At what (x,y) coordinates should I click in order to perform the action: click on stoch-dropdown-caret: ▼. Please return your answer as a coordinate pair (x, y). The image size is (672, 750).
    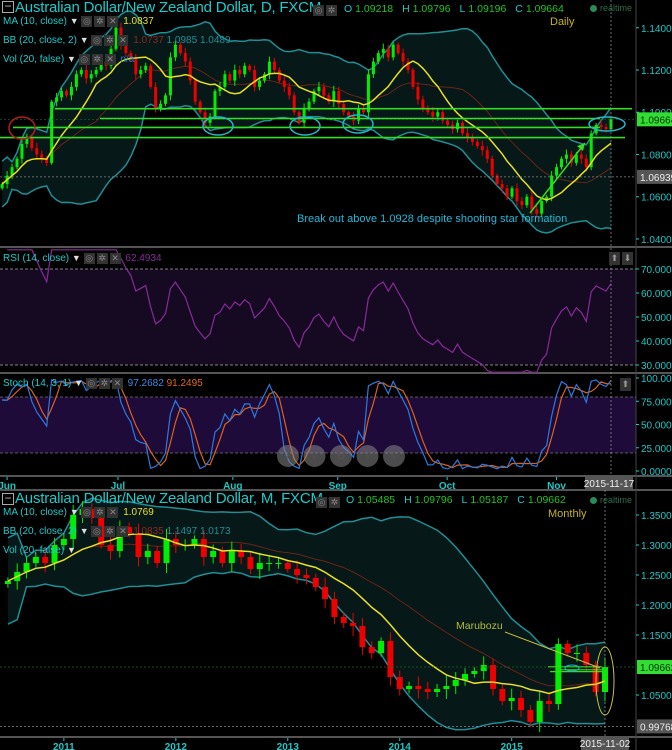
    Looking at the image, I should click on (78, 383).